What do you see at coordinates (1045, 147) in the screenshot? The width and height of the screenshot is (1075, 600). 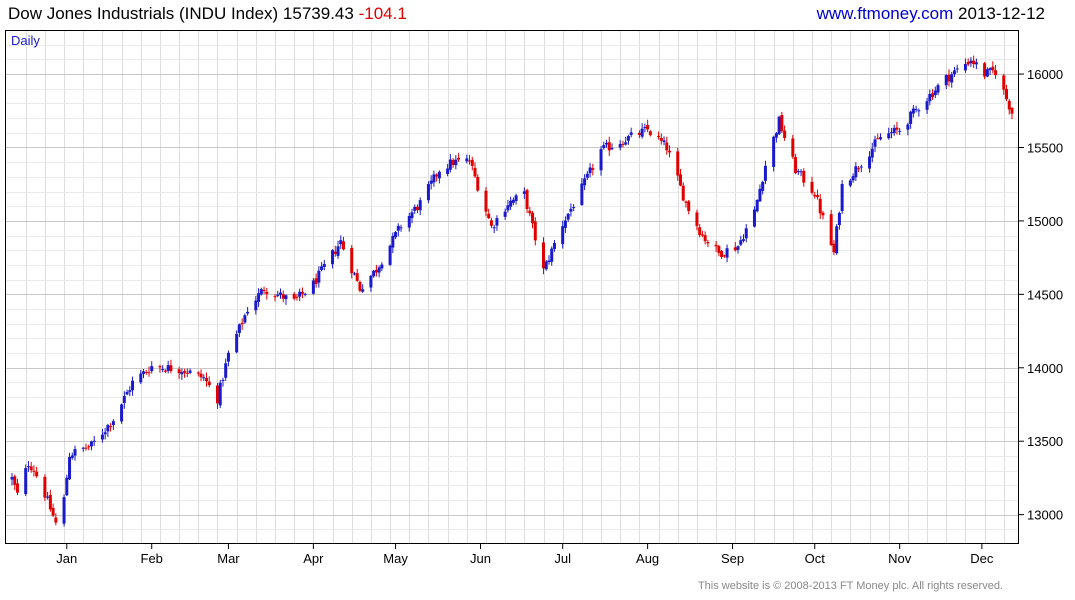 I see `y-tick-label: 15500` at bounding box center [1045, 147].